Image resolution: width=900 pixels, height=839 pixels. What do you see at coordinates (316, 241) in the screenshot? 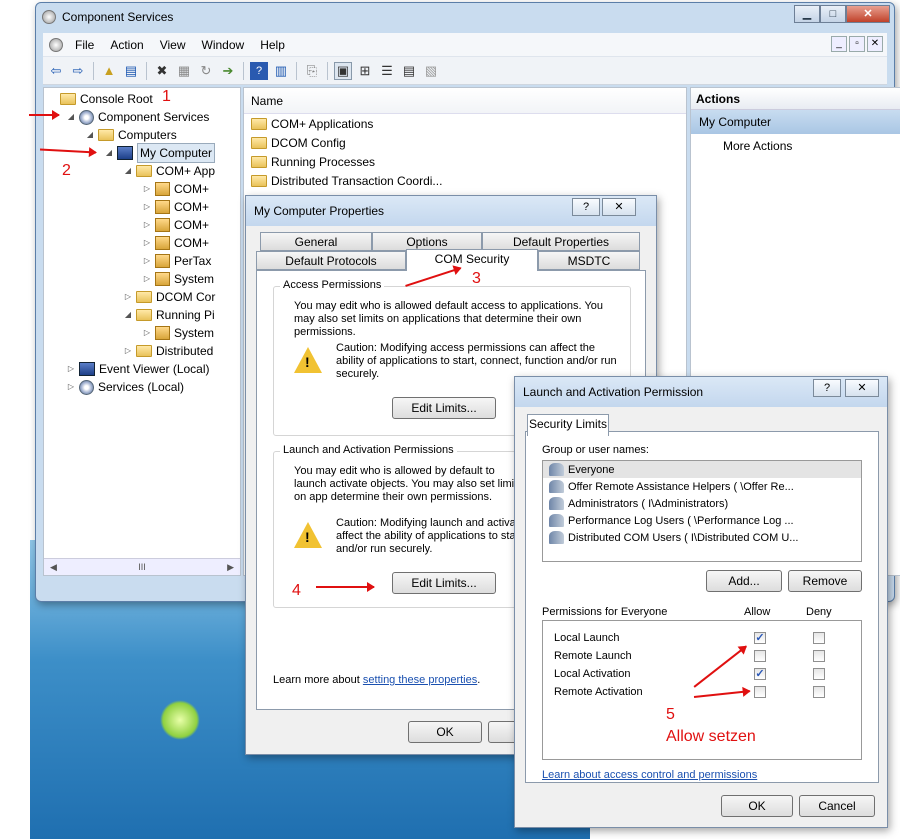
I see `tab-general: General` at bounding box center [316, 241].